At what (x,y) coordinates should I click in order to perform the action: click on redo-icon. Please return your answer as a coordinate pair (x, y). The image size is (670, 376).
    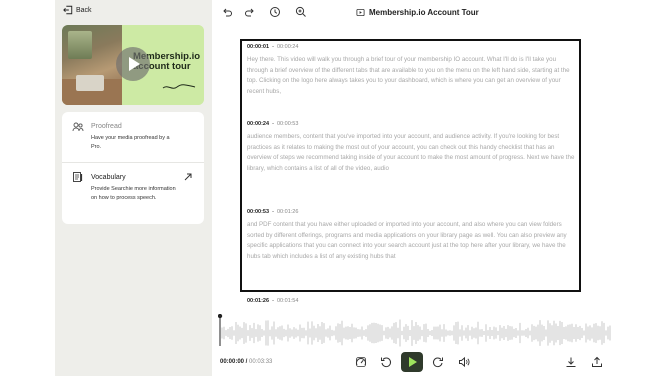
    Looking at the image, I should click on (250, 12).